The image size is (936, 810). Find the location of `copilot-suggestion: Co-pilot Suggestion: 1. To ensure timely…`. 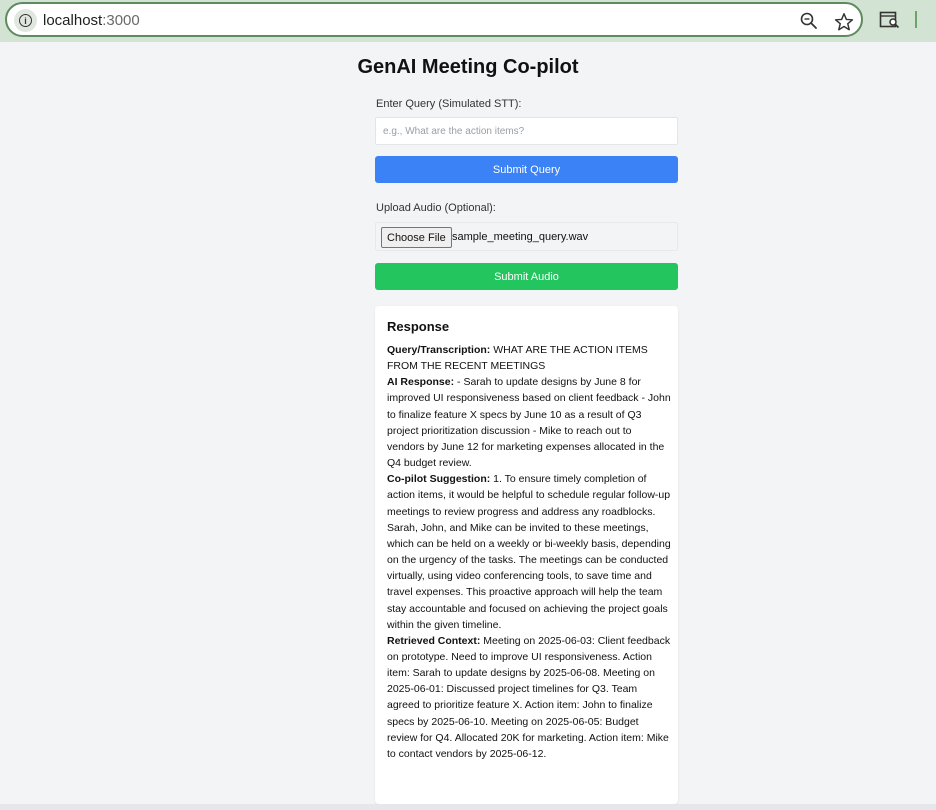

copilot-suggestion: Co-pilot Suggestion: 1. To ensure timely… is located at coordinates (529, 552).